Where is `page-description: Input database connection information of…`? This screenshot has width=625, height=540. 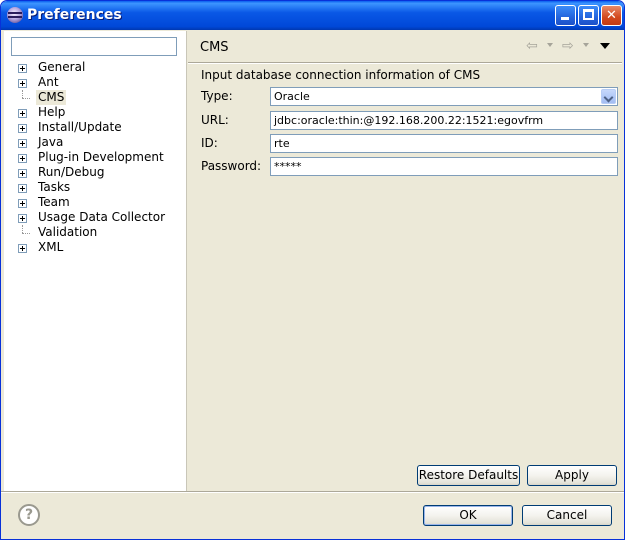 page-description: Input database connection information of… is located at coordinates (341, 75).